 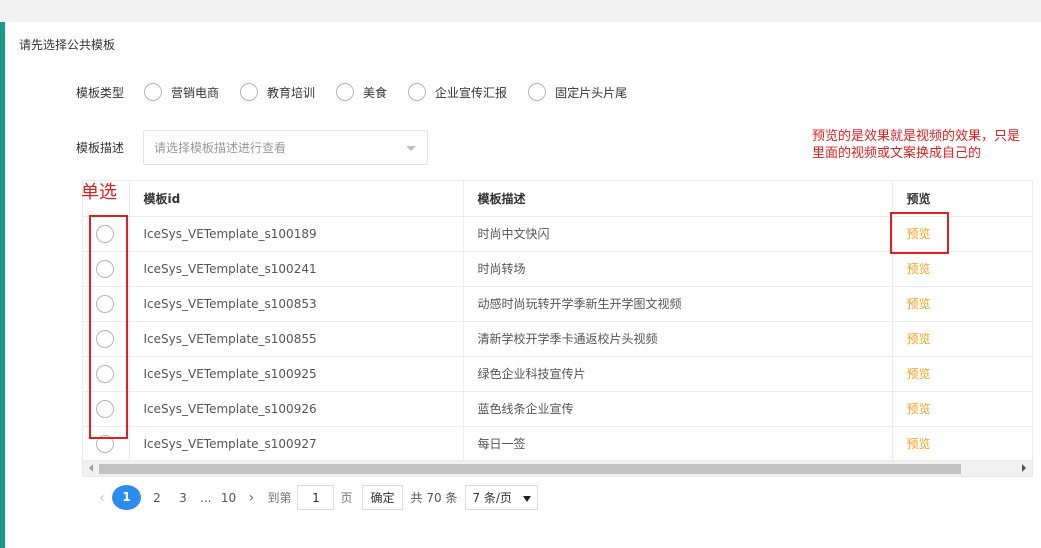 I want to click on template-type-option-intro-outro: 固定片头片尾, so click(x=577, y=92).